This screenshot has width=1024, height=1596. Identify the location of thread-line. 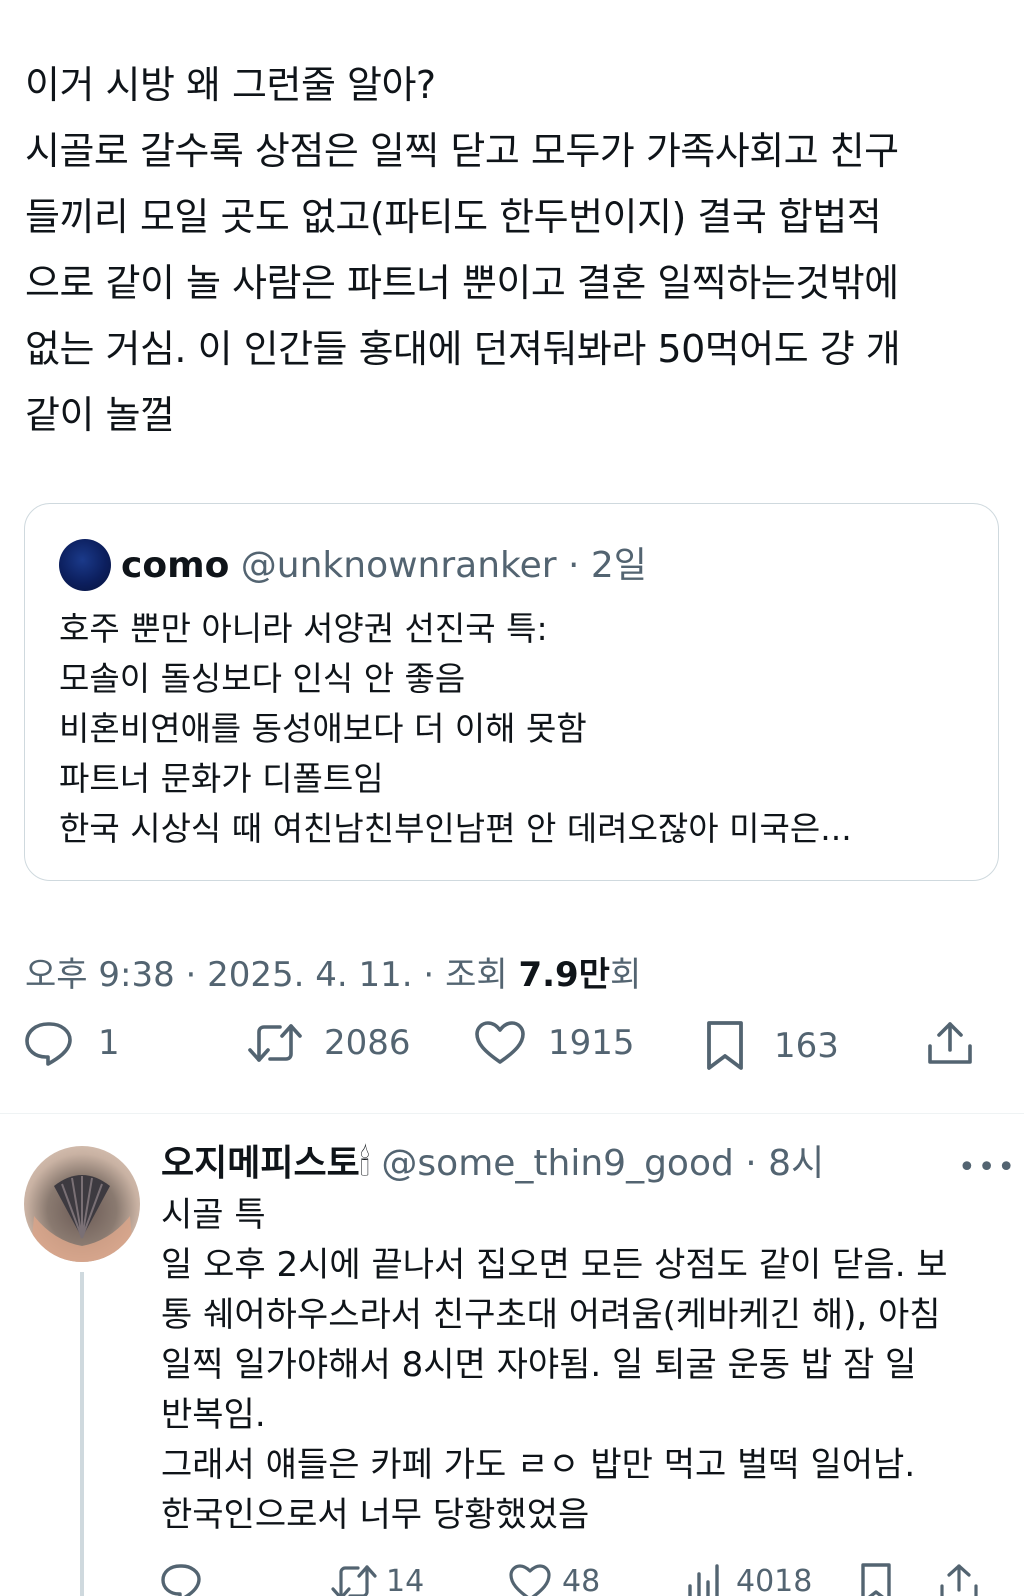
(82, 1434).